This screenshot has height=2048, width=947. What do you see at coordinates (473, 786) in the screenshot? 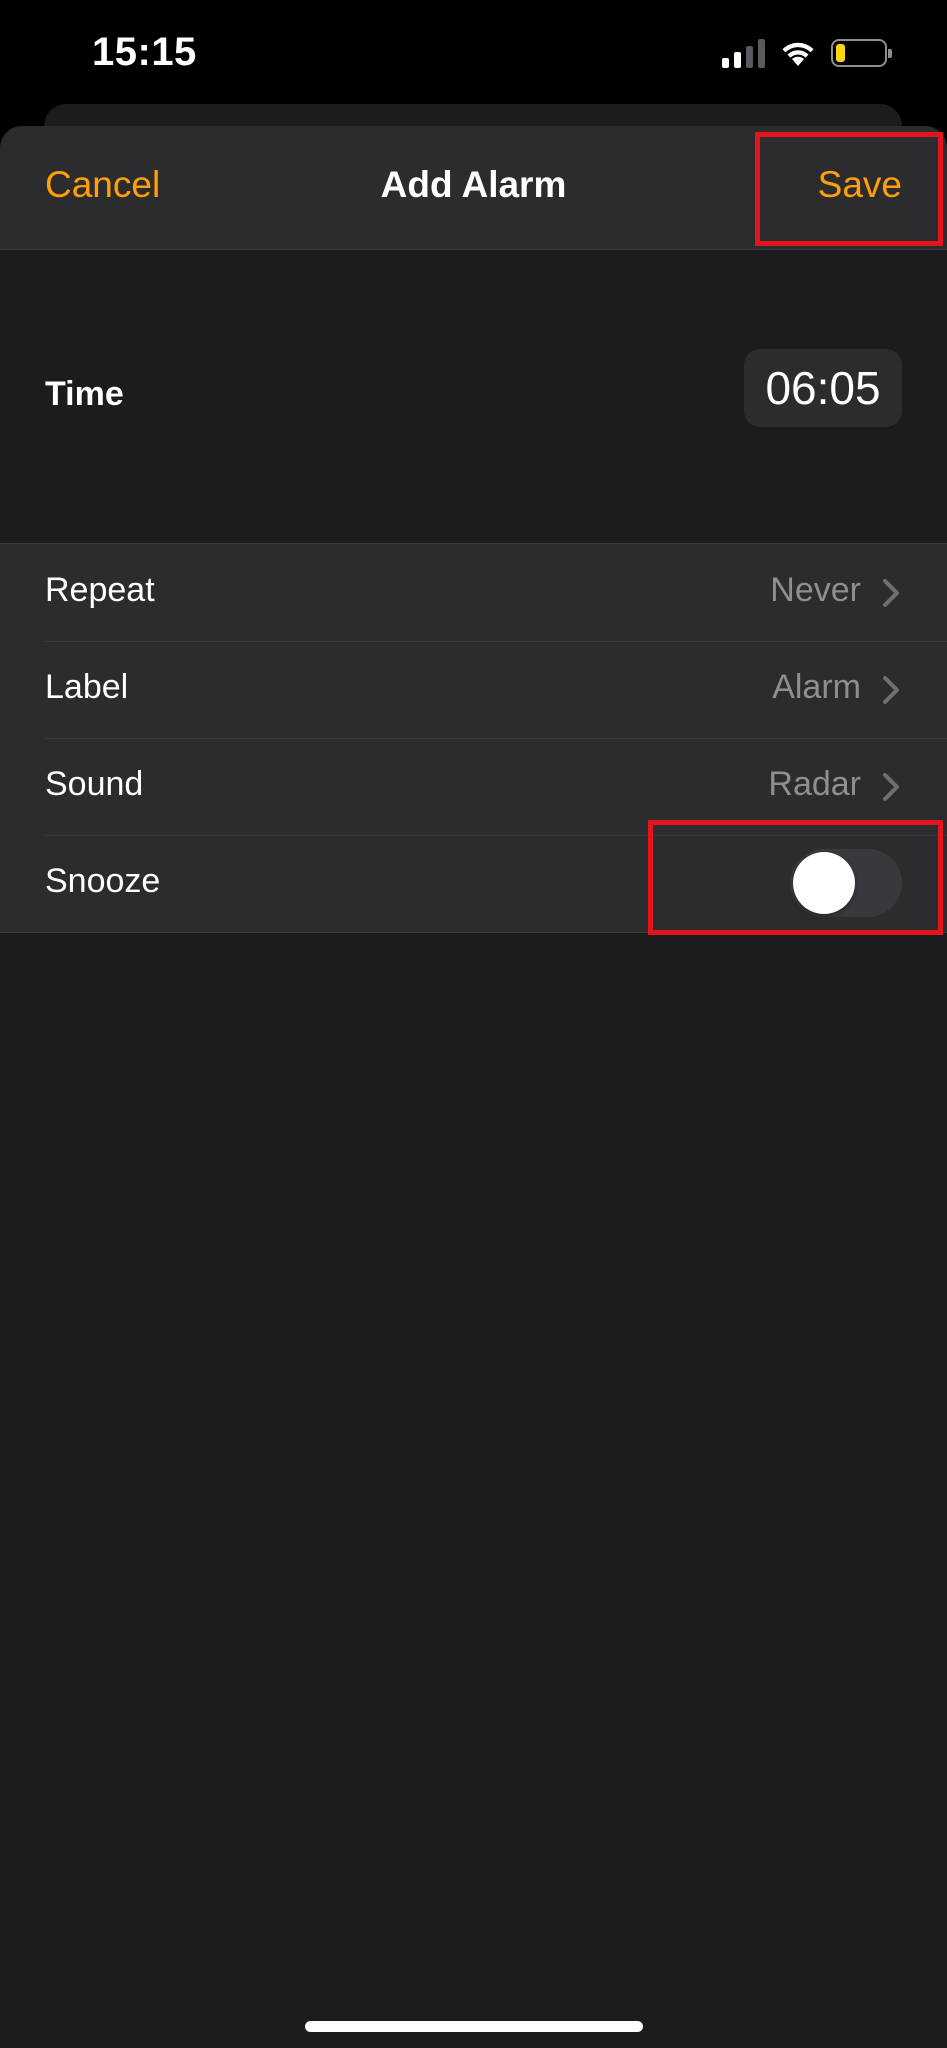
I see `sound-row: Sound Radar` at bounding box center [473, 786].